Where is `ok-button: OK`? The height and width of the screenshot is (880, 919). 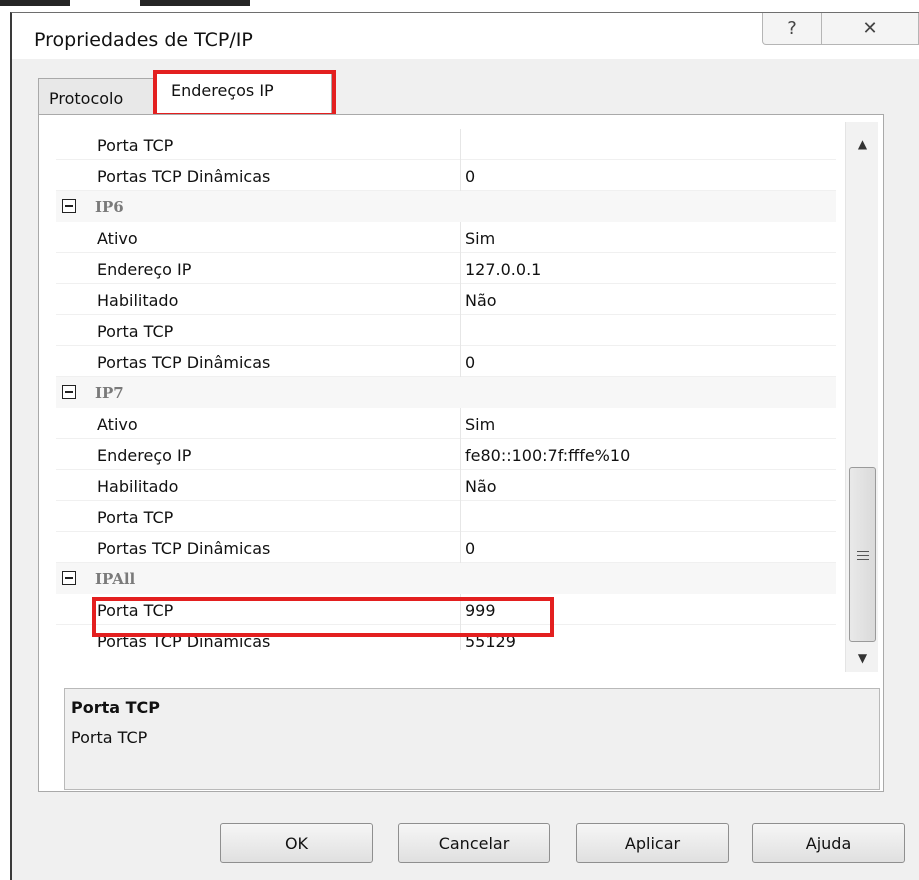 ok-button: OK is located at coordinates (296, 843).